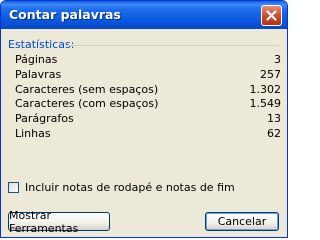 This screenshot has width=320, height=240. I want to click on stat-value: 257, so click(270, 74).